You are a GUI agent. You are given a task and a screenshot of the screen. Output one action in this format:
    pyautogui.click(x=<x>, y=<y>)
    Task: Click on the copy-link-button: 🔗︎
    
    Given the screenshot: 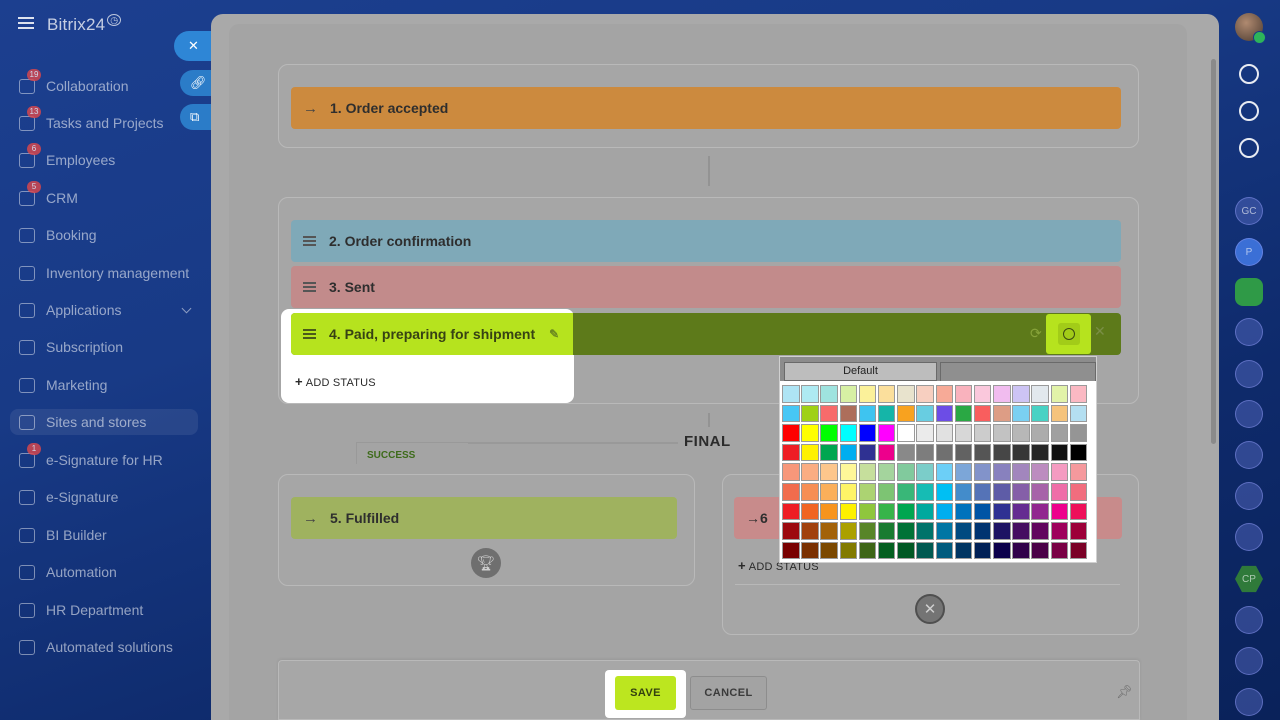 What is the action you would take?
    pyautogui.click(x=197, y=83)
    